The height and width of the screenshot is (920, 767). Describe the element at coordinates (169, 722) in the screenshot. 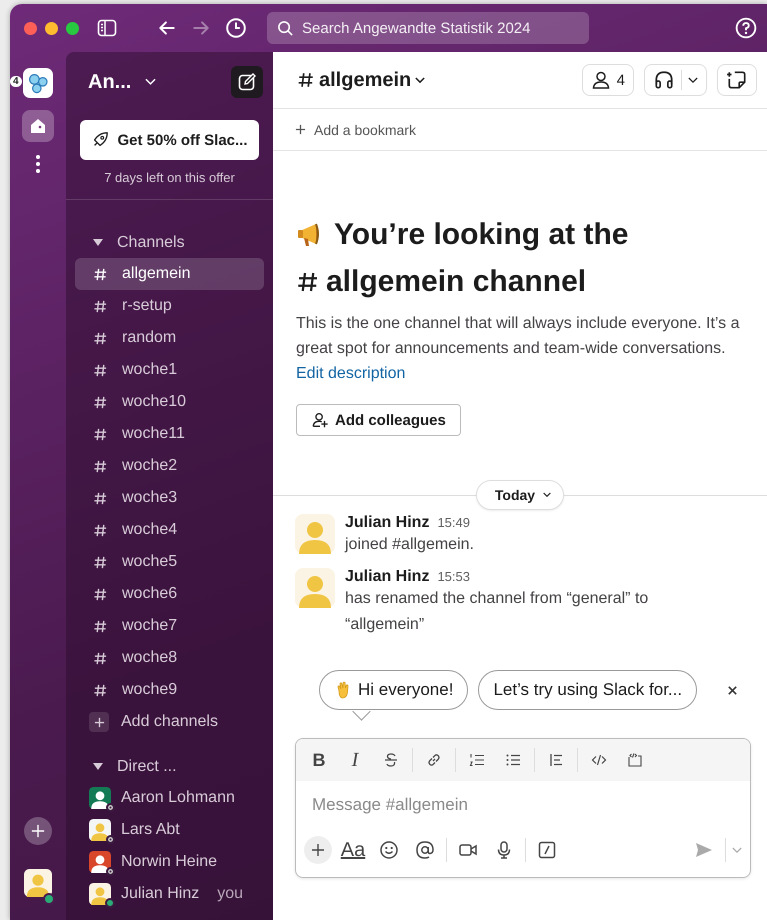

I see `add-channels-item: Add channels` at that location.